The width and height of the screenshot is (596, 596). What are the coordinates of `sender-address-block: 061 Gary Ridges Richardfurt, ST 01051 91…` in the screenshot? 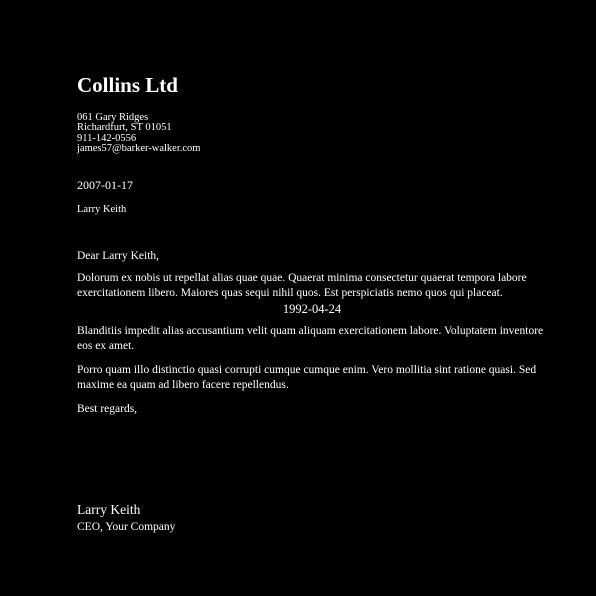 It's located at (139, 133).